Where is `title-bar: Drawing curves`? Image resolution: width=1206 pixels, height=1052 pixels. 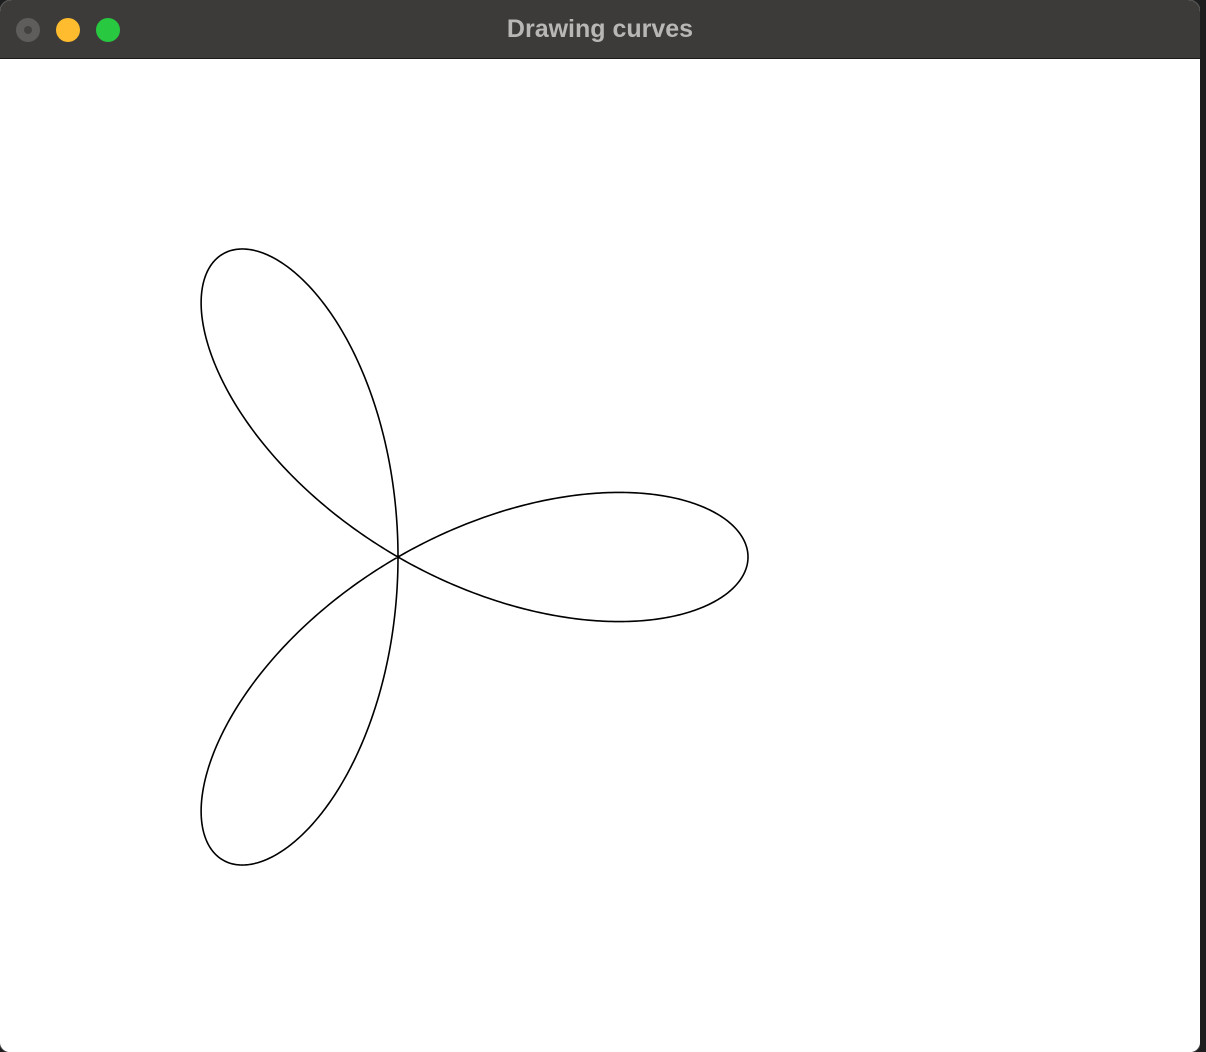
title-bar: Drawing curves is located at coordinates (600, 29).